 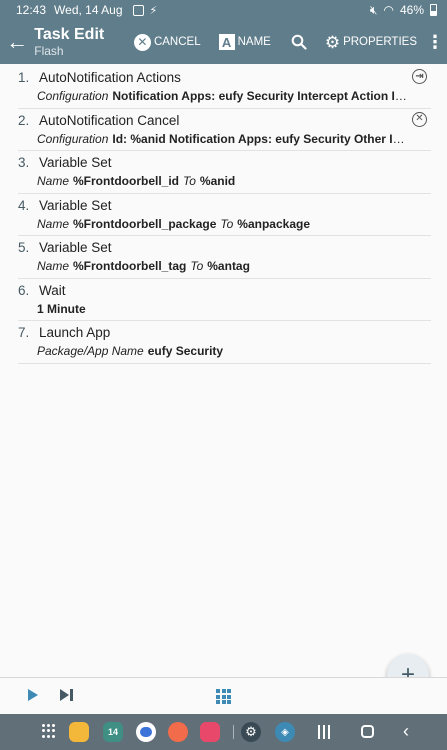 What do you see at coordinates (217, 181) in the screenshot?
I see `detail-value-2: %anid` at bounding box center [217, 181].